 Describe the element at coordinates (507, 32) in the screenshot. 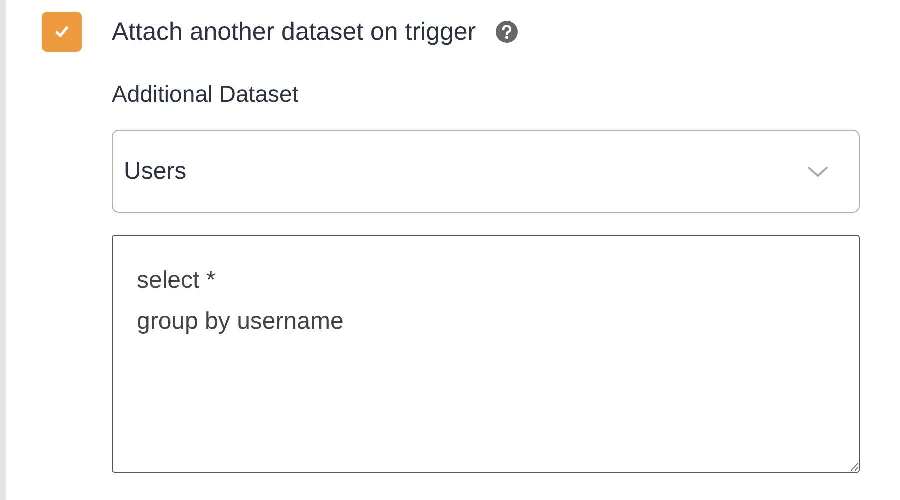

I see `help-icon` at that location.